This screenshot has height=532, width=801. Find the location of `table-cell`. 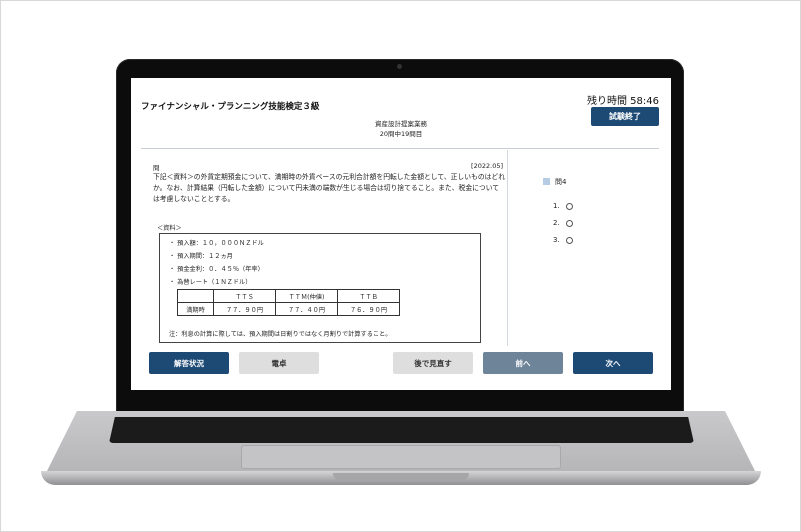

table-cell is located at coordinates (195, 296).